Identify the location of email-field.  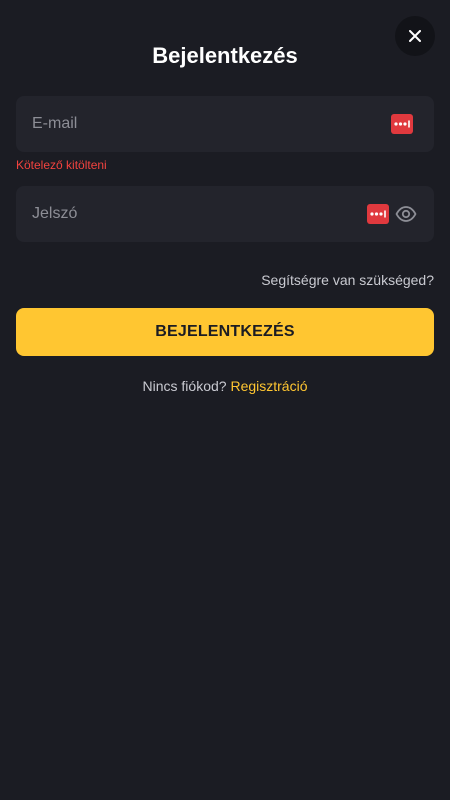
(225, 124).